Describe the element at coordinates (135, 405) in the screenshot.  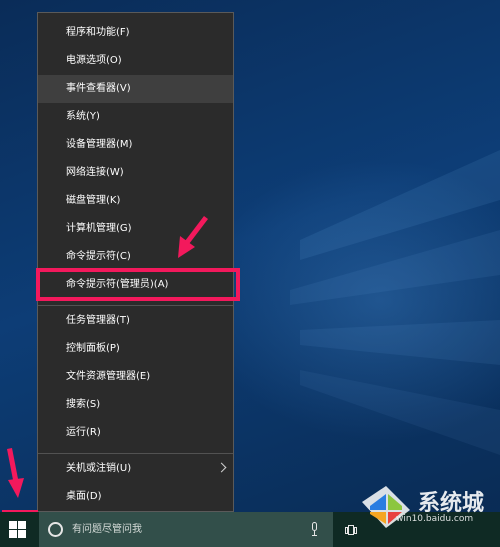
I see `menu-item-search: 搜索(S)` at that location.